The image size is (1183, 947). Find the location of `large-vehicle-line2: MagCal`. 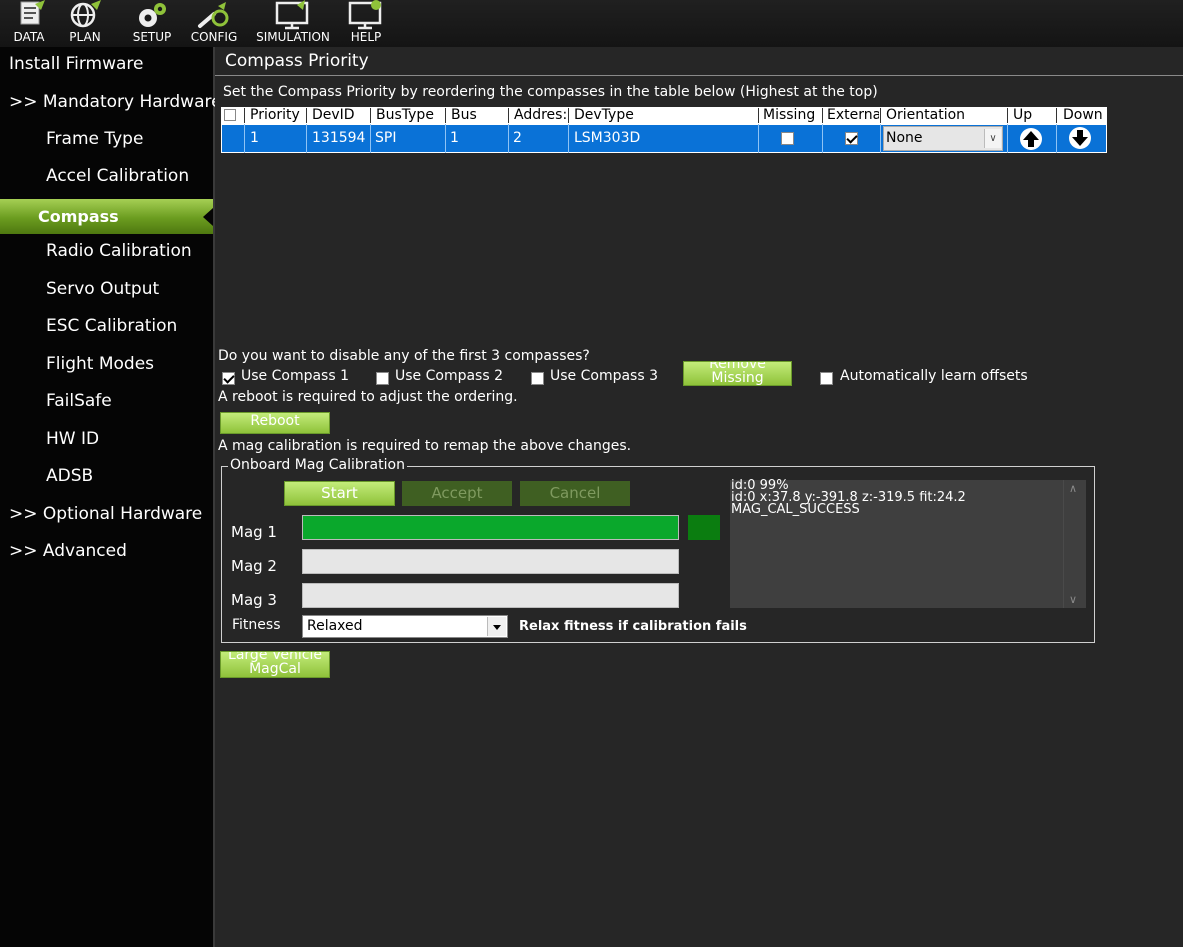

large-vehicle-line2: MagCal is located at coordinates (275, 669).